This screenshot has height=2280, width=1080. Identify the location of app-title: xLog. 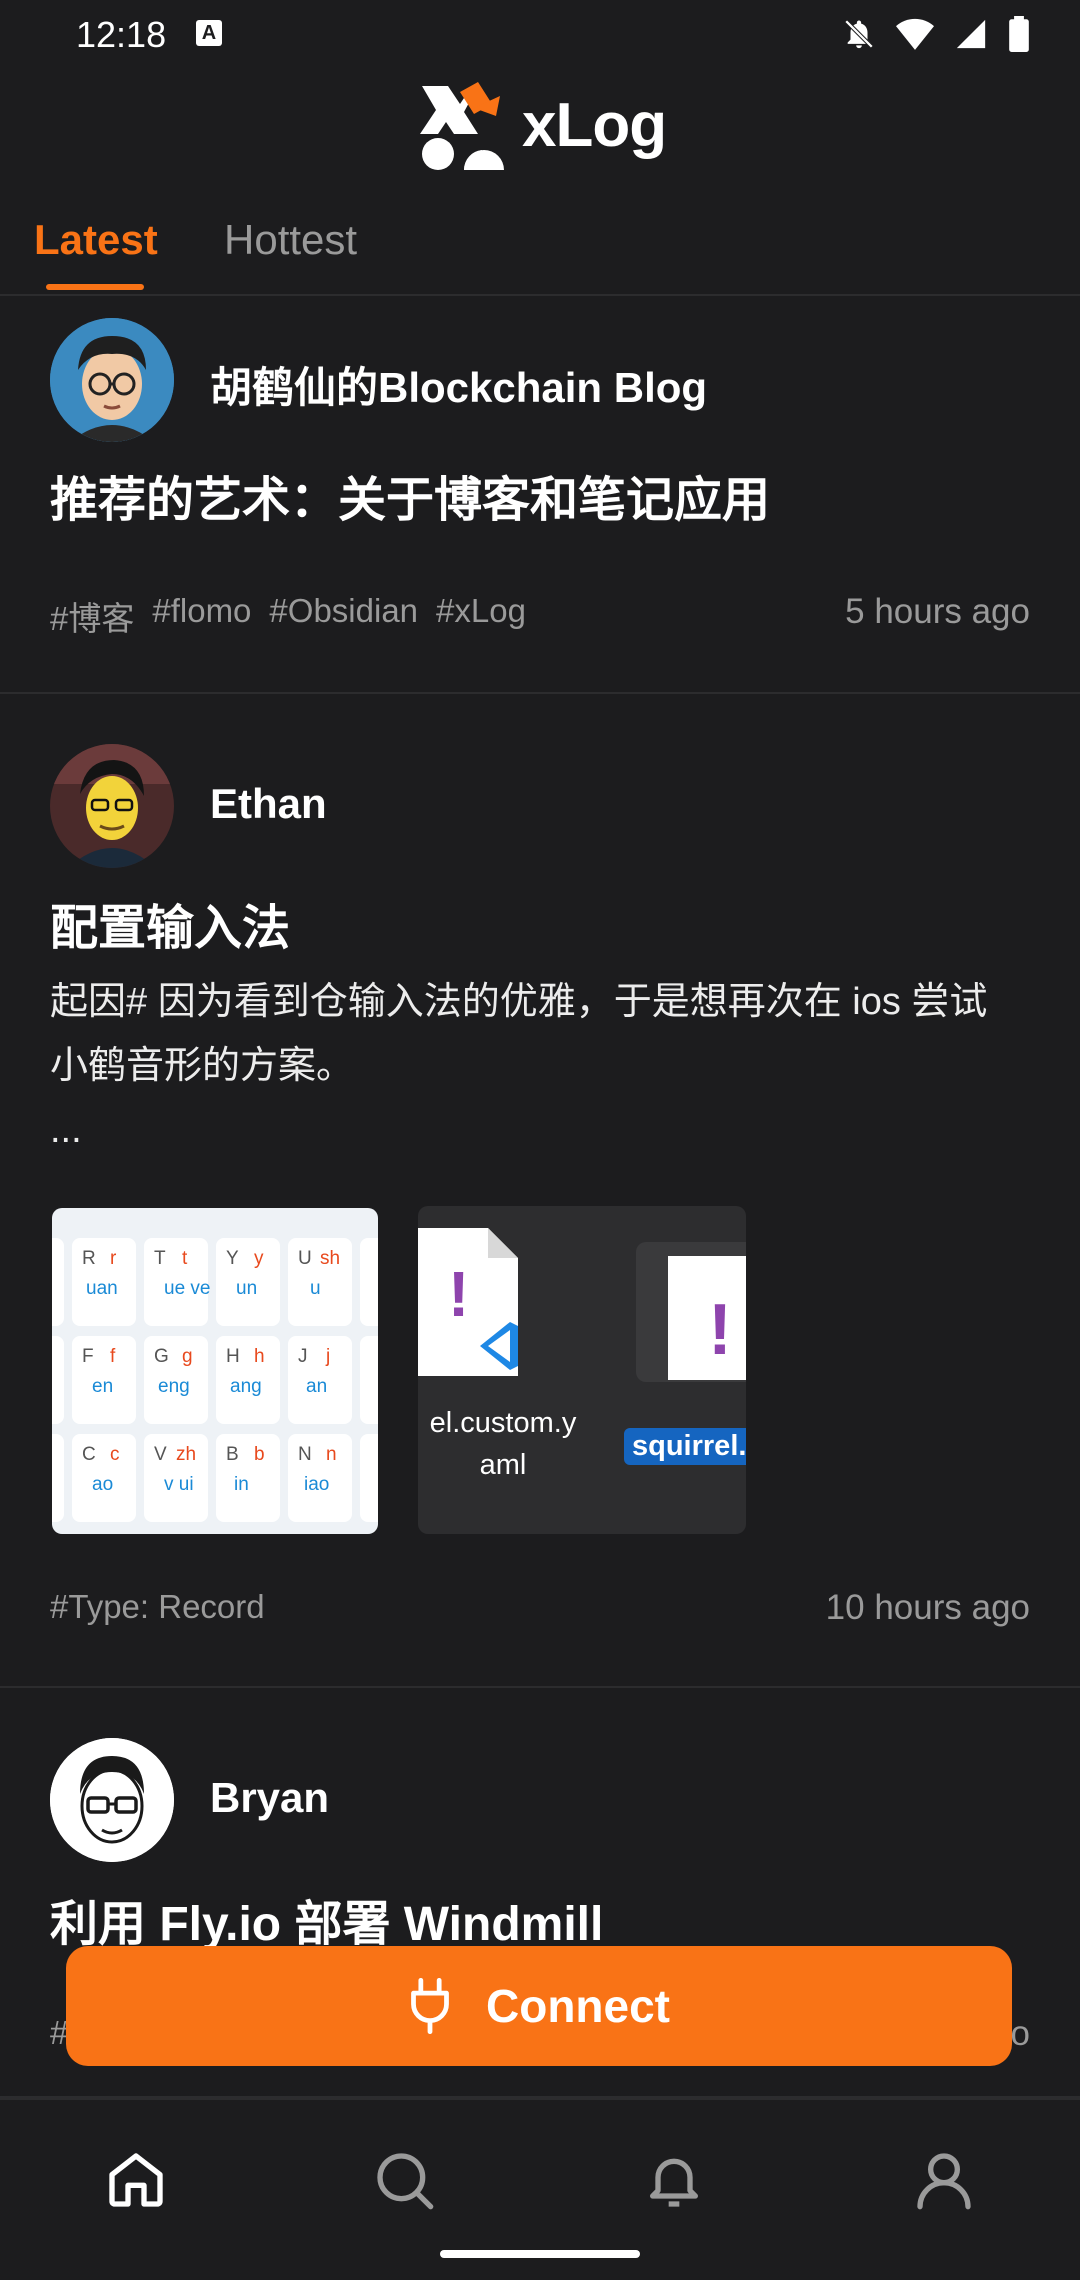
(594, 125).